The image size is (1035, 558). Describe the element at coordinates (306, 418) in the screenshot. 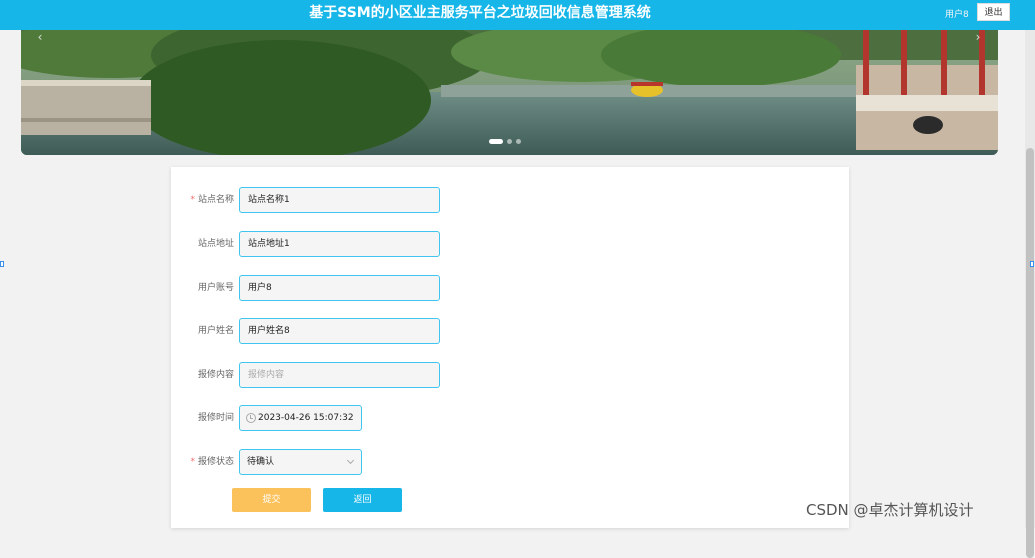

I see `repair-time-value: 2023-04-26 15:07:32` at that location.